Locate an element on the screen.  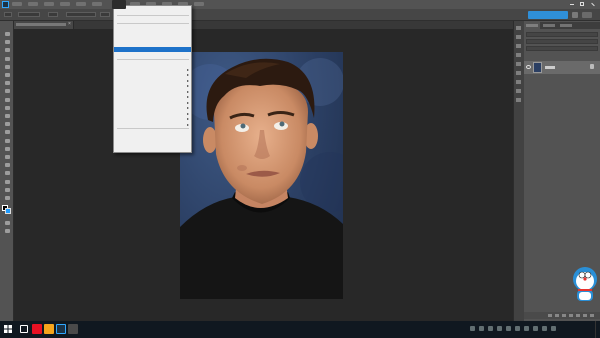
crop-tool-icon is located at coordinates (7, 67).